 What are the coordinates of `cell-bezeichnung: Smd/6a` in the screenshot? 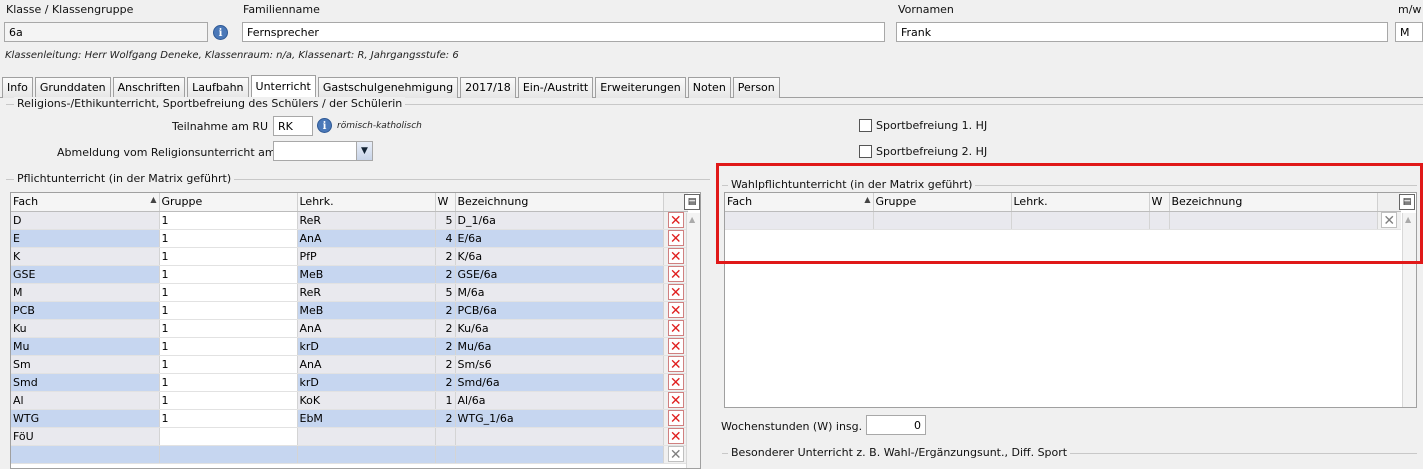 It's located at (559, 382).